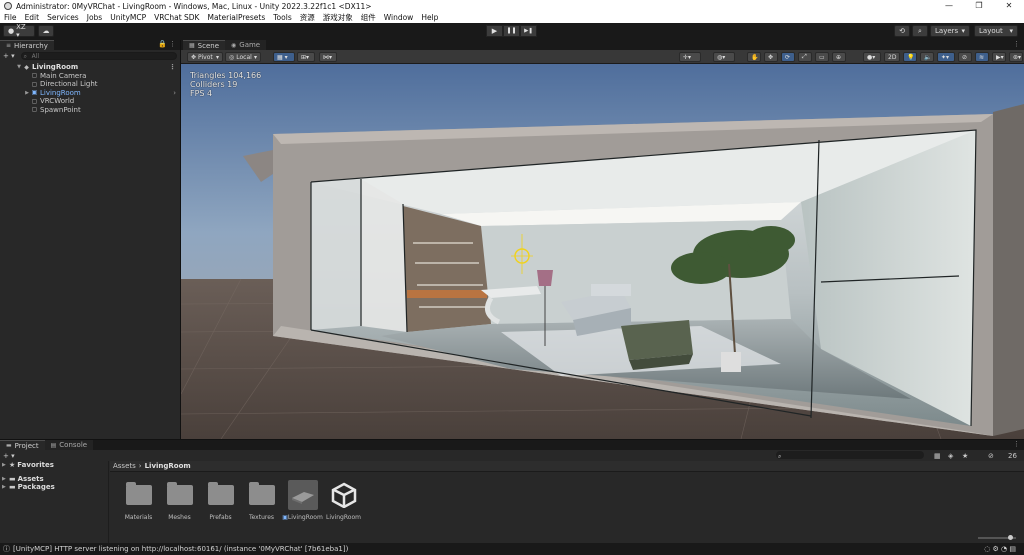 Image resolution: width=1024 pixels, height=555 pixels. What do you see at coordinates (90, 76) in the screenshot?
I see `hierarchy-item: ▢ Main Camera` at bounding box center [90, 76].